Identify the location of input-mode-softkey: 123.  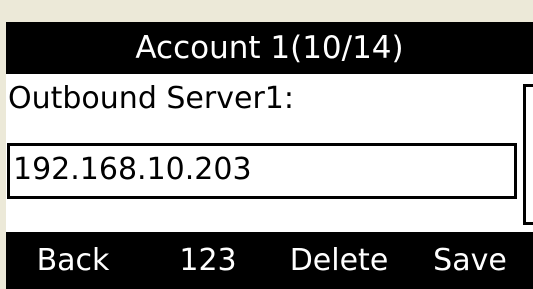
(208, 260).